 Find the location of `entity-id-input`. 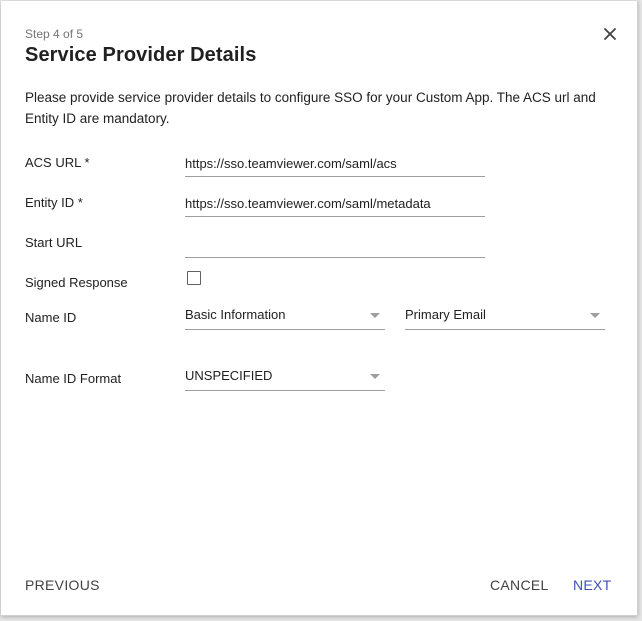

entity-id-input is located at coordinates (335, 203).